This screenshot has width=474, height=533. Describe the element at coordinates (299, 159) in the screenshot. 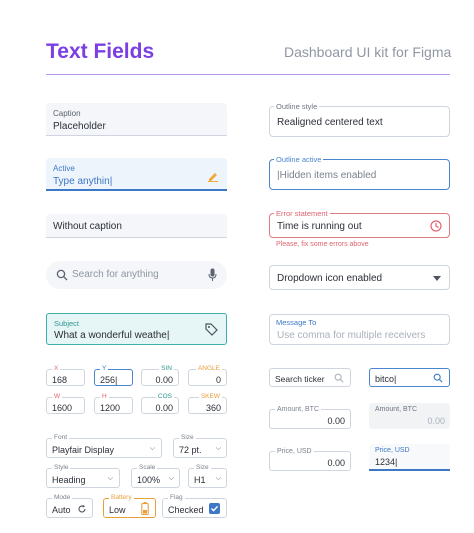

I see `outline-active-label: Outline active` at that location.